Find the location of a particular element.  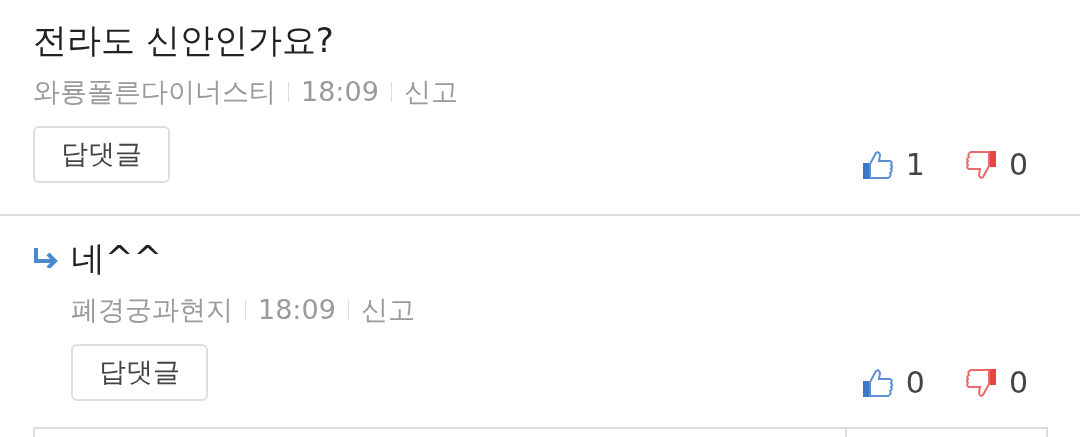

like-button: 0 is located at coordinates (893, 382).